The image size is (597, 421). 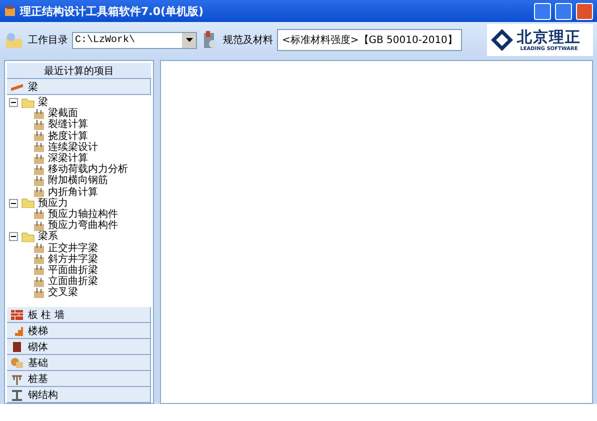 What do you see at coordinates (502, 40) in the screenshot?
I see `logo-icon` at bounding box center [502, 40].